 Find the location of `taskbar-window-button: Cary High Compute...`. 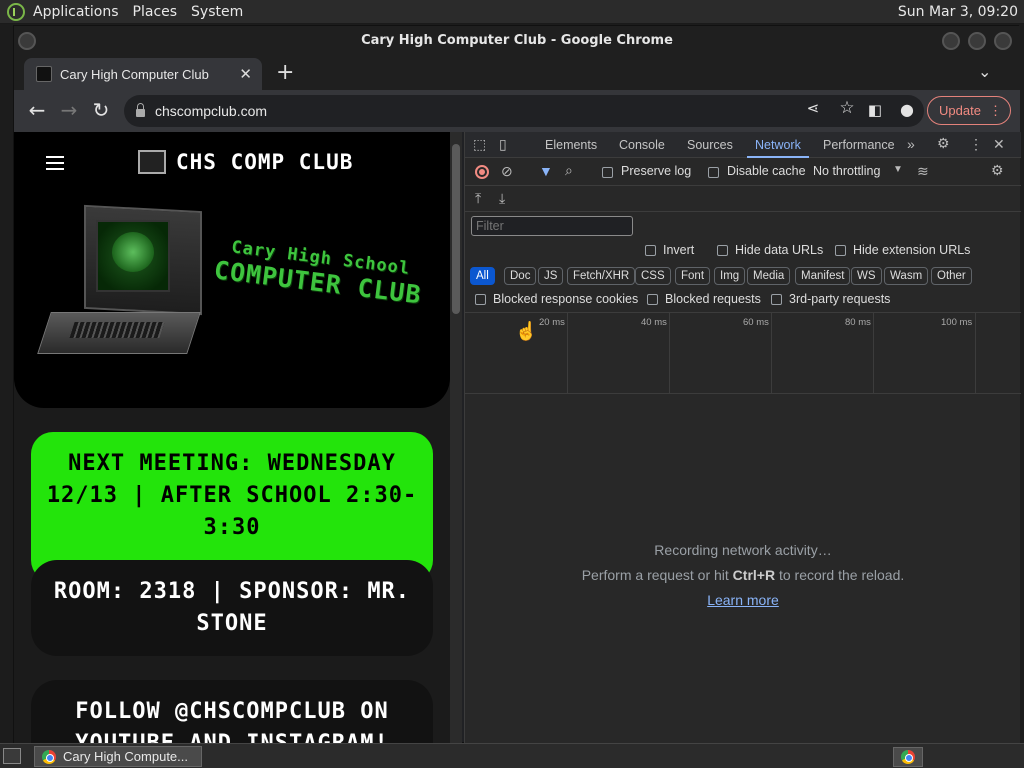

taskbar-window-button: Cary High Compute... is located at coordinates (118, 756).